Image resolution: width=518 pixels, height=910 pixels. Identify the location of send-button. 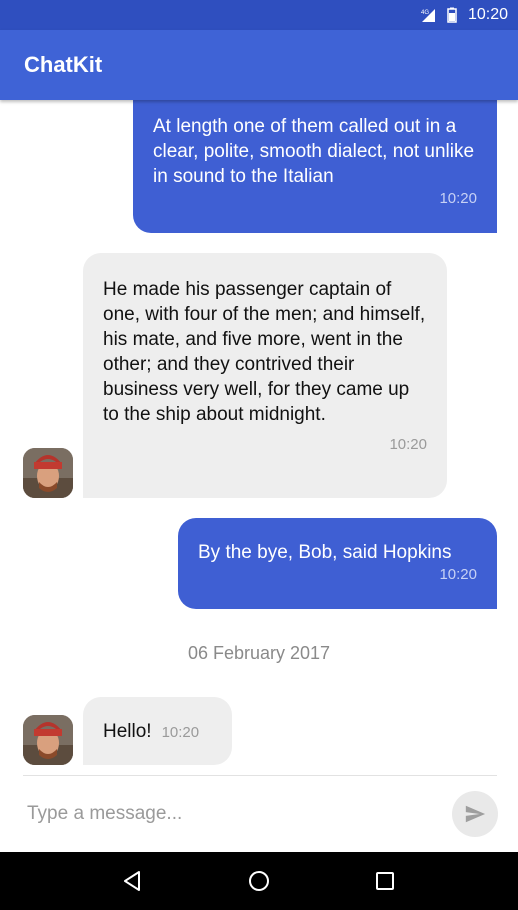
(475, 814).